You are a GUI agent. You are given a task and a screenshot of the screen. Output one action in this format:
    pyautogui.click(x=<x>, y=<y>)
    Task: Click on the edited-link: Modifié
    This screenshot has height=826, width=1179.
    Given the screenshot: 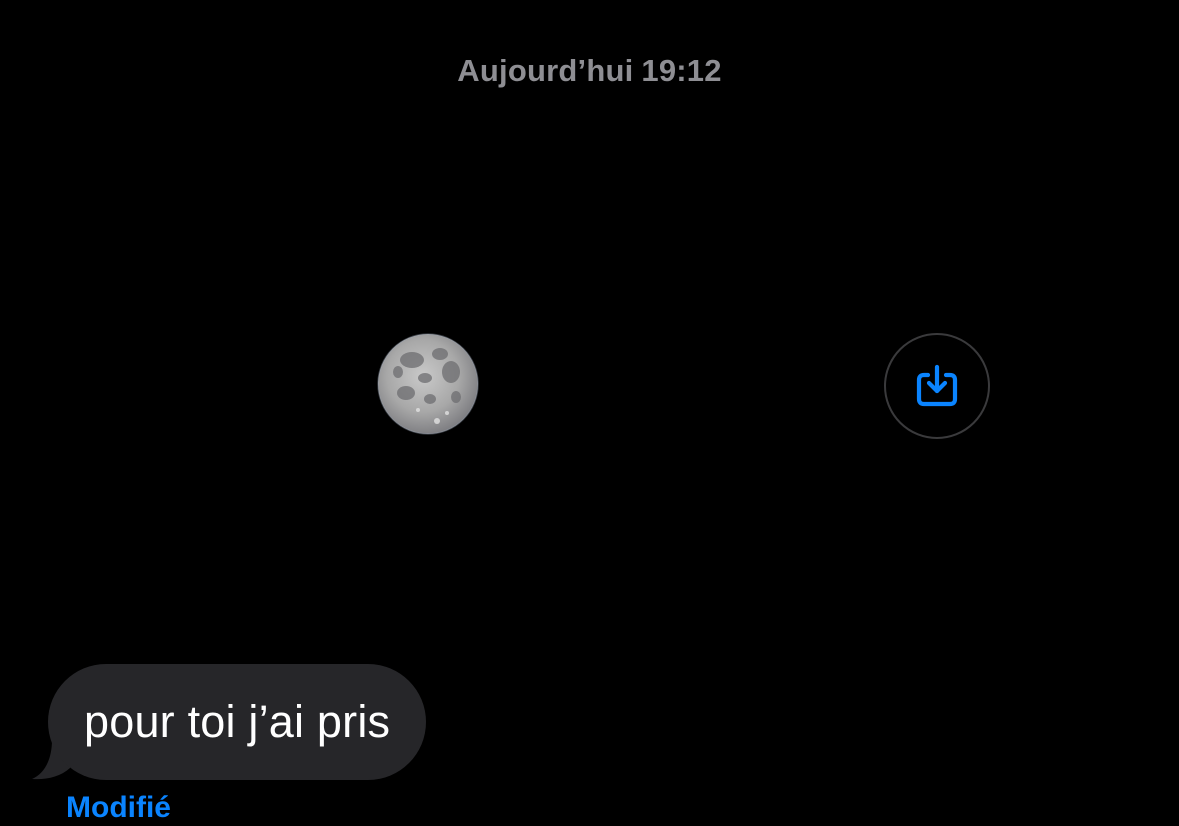 What is the action you would take?
    pyautogui.click(x=118, y=808)
    